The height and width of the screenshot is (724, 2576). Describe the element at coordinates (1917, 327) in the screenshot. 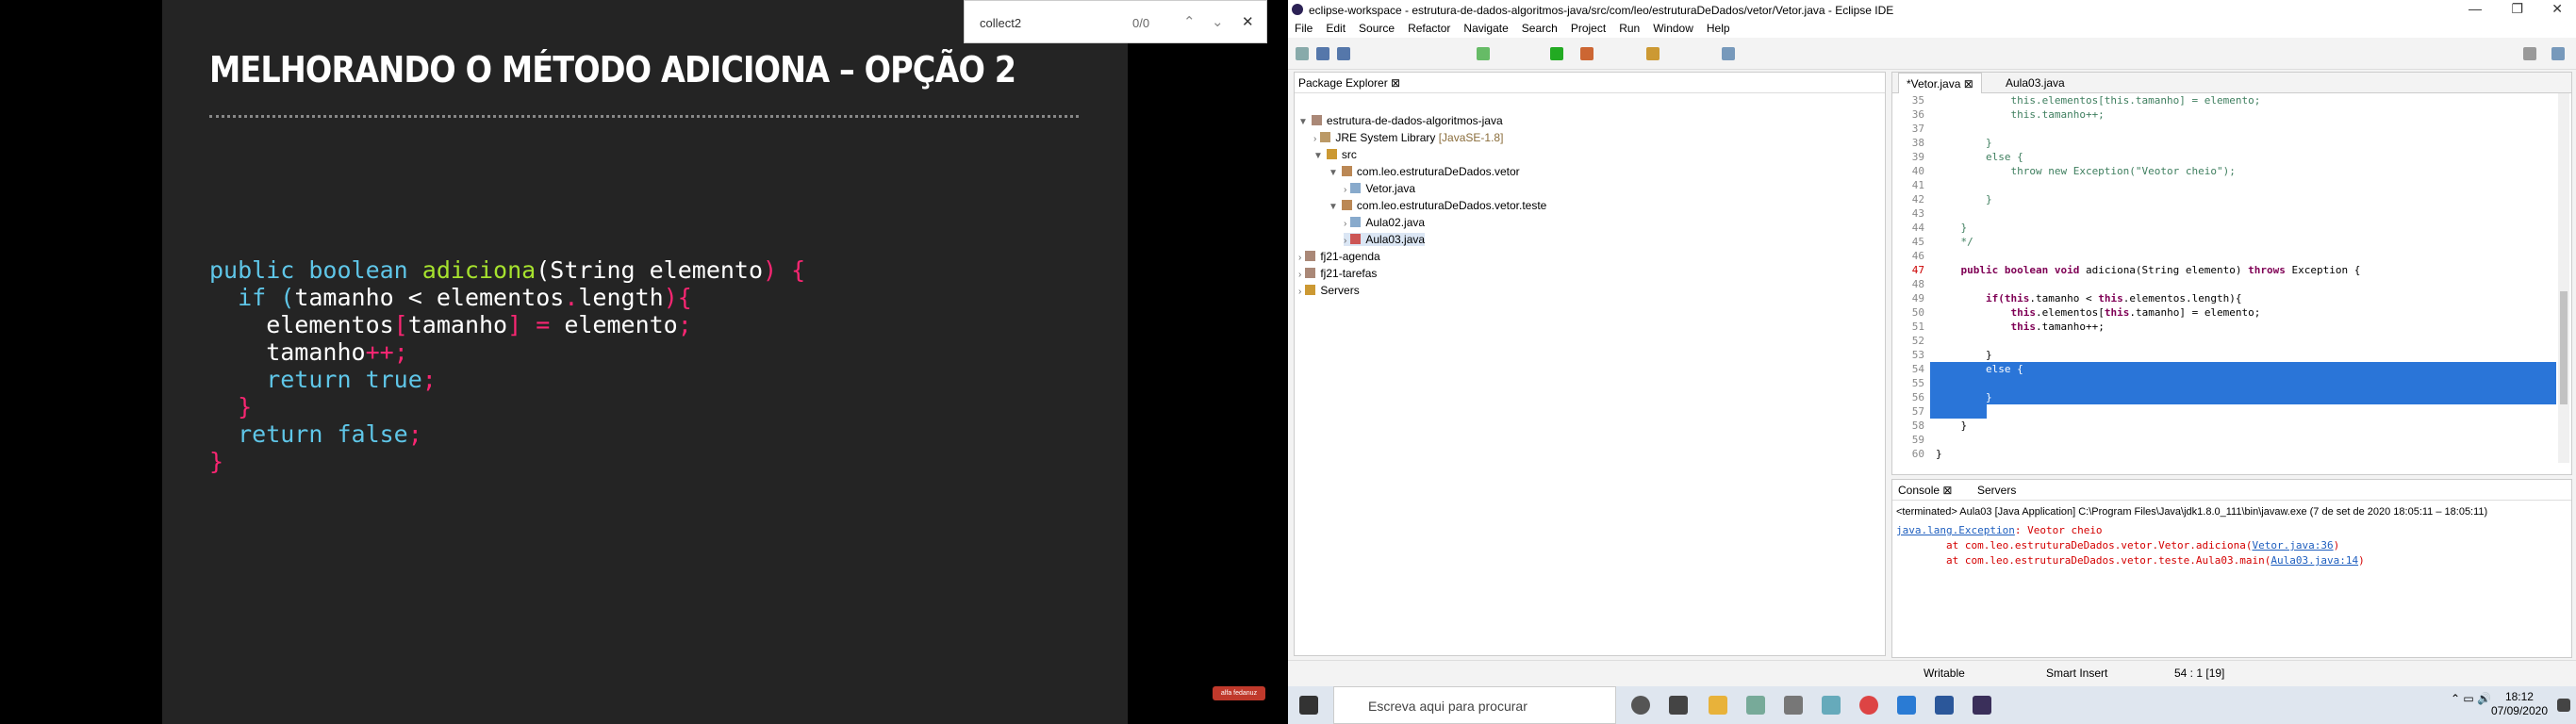

I see `line-number: 51` at that location.